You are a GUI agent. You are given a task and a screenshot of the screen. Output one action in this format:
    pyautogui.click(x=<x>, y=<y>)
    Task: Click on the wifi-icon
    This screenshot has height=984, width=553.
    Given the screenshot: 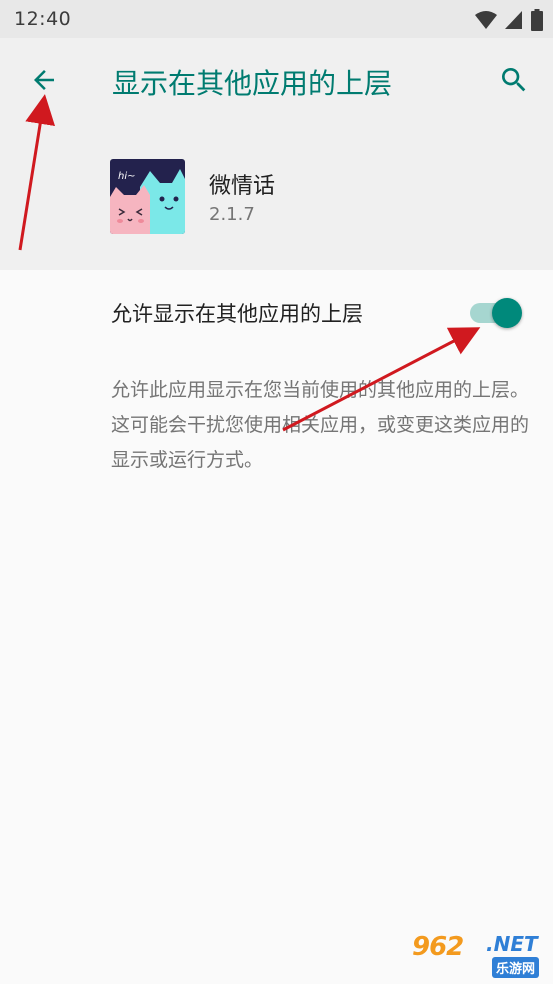 What is the action you would take?
    pyautogui.click(x=486, y=20)
    